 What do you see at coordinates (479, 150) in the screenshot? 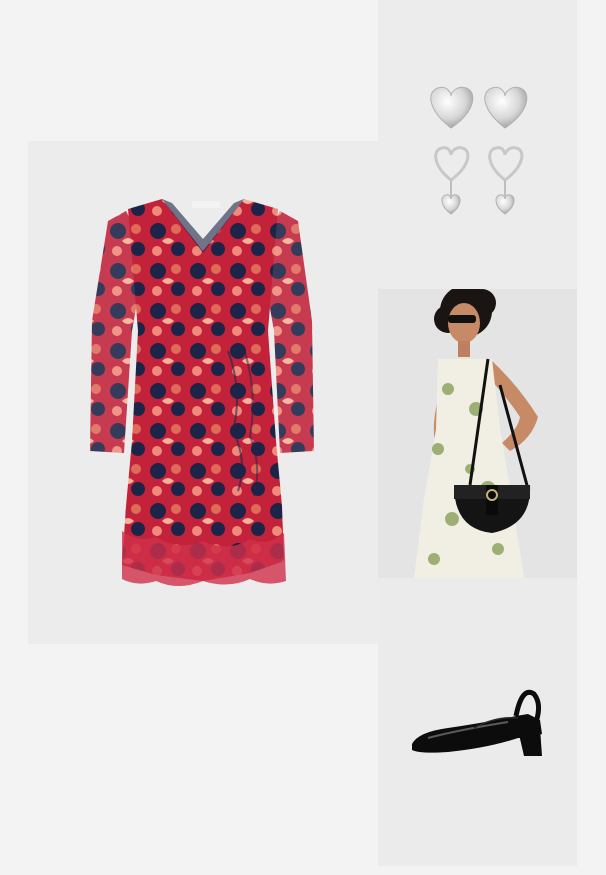
I see `heart-earrings-image` at bounding box center [479, 150].